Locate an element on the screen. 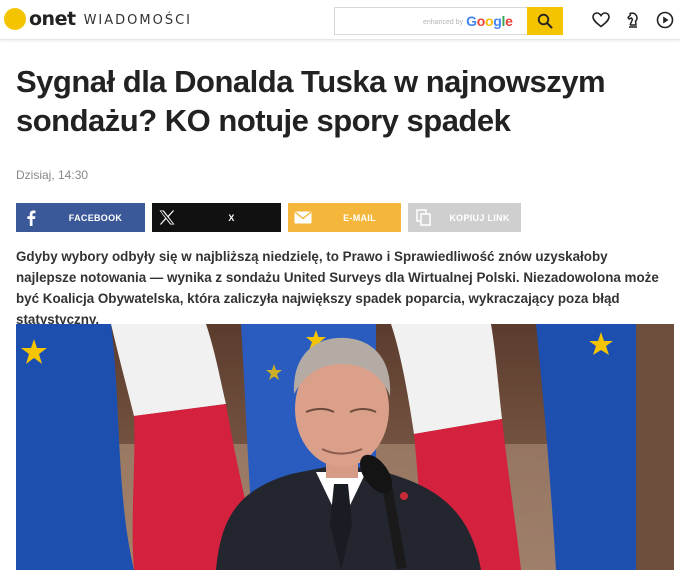 The width and height of the screenshot is (680, 570). search-icon is located at coordinates (545, 21).